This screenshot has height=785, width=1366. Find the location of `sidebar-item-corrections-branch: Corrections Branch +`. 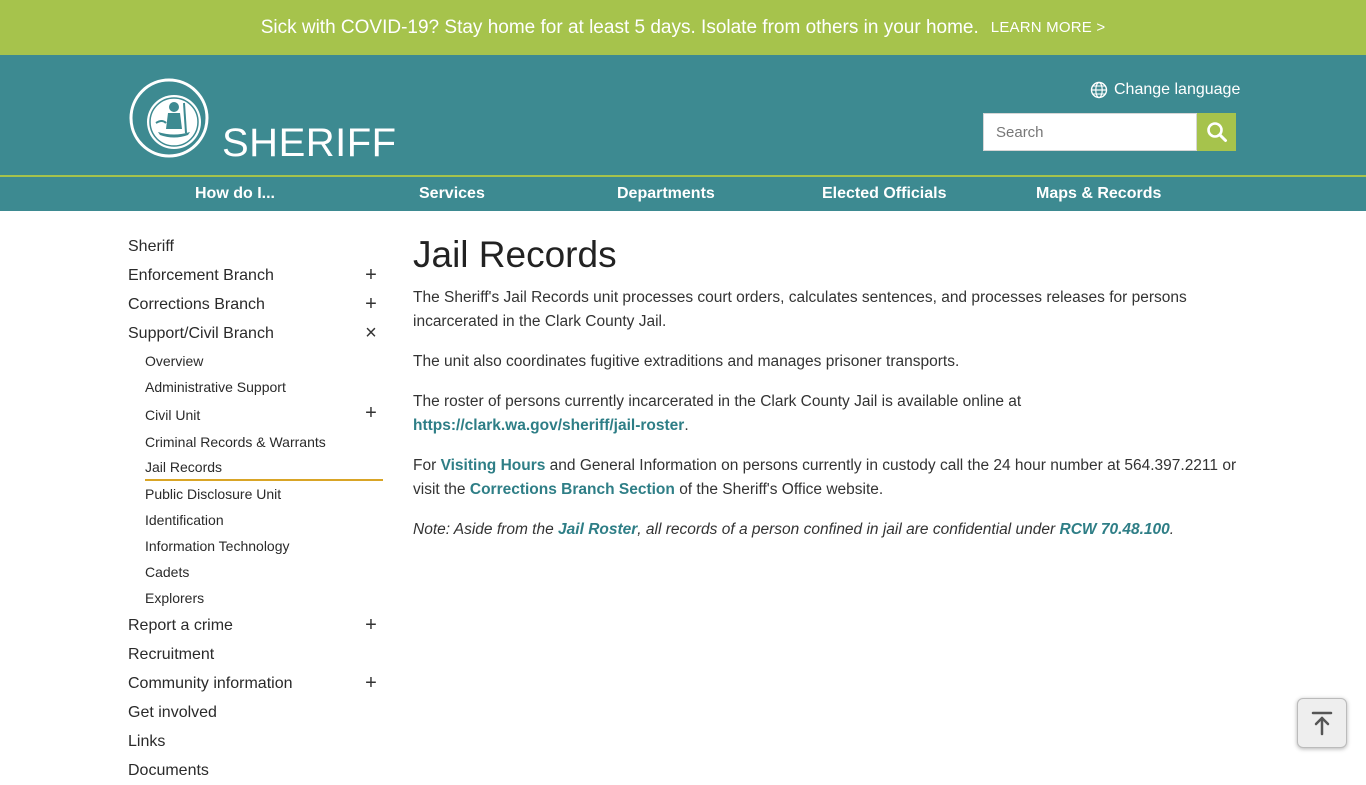

sidebar-item-corrections-branch: Corrections Branch + is located at coordinates (255, 304).